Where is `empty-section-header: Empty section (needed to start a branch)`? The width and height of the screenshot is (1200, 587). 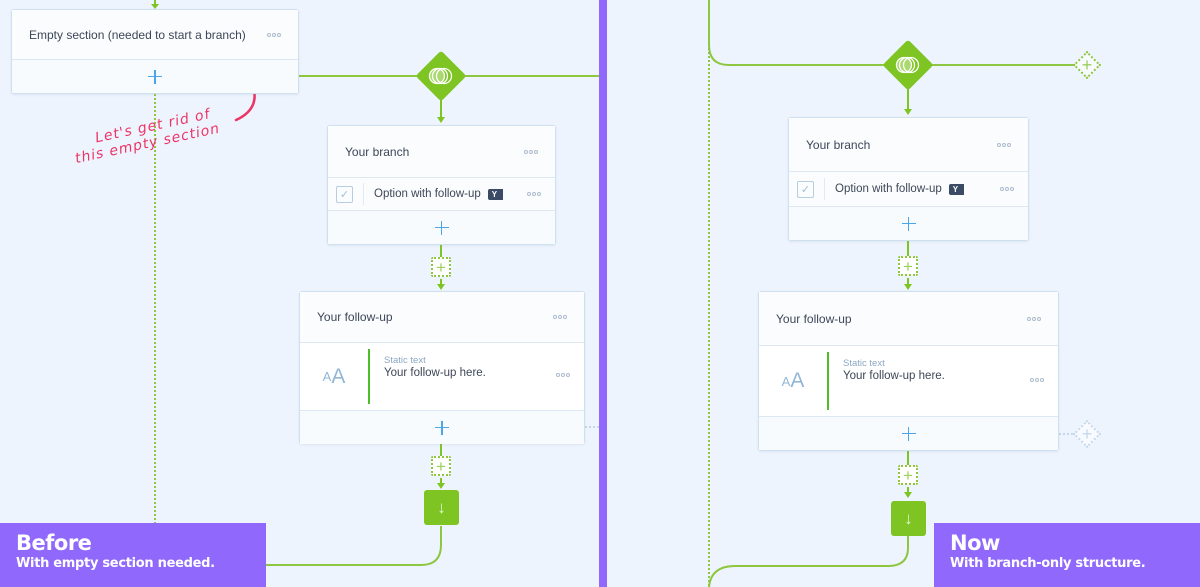
empty-section-header: Empty section (needed to start a branch) is located at coordinates (155, 35).